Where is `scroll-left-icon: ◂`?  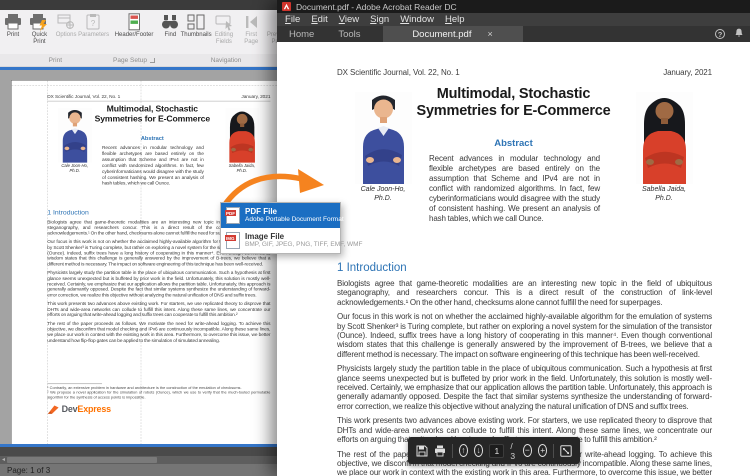 scroll-left-icon: ◂ is located at coordinates (3, 460).